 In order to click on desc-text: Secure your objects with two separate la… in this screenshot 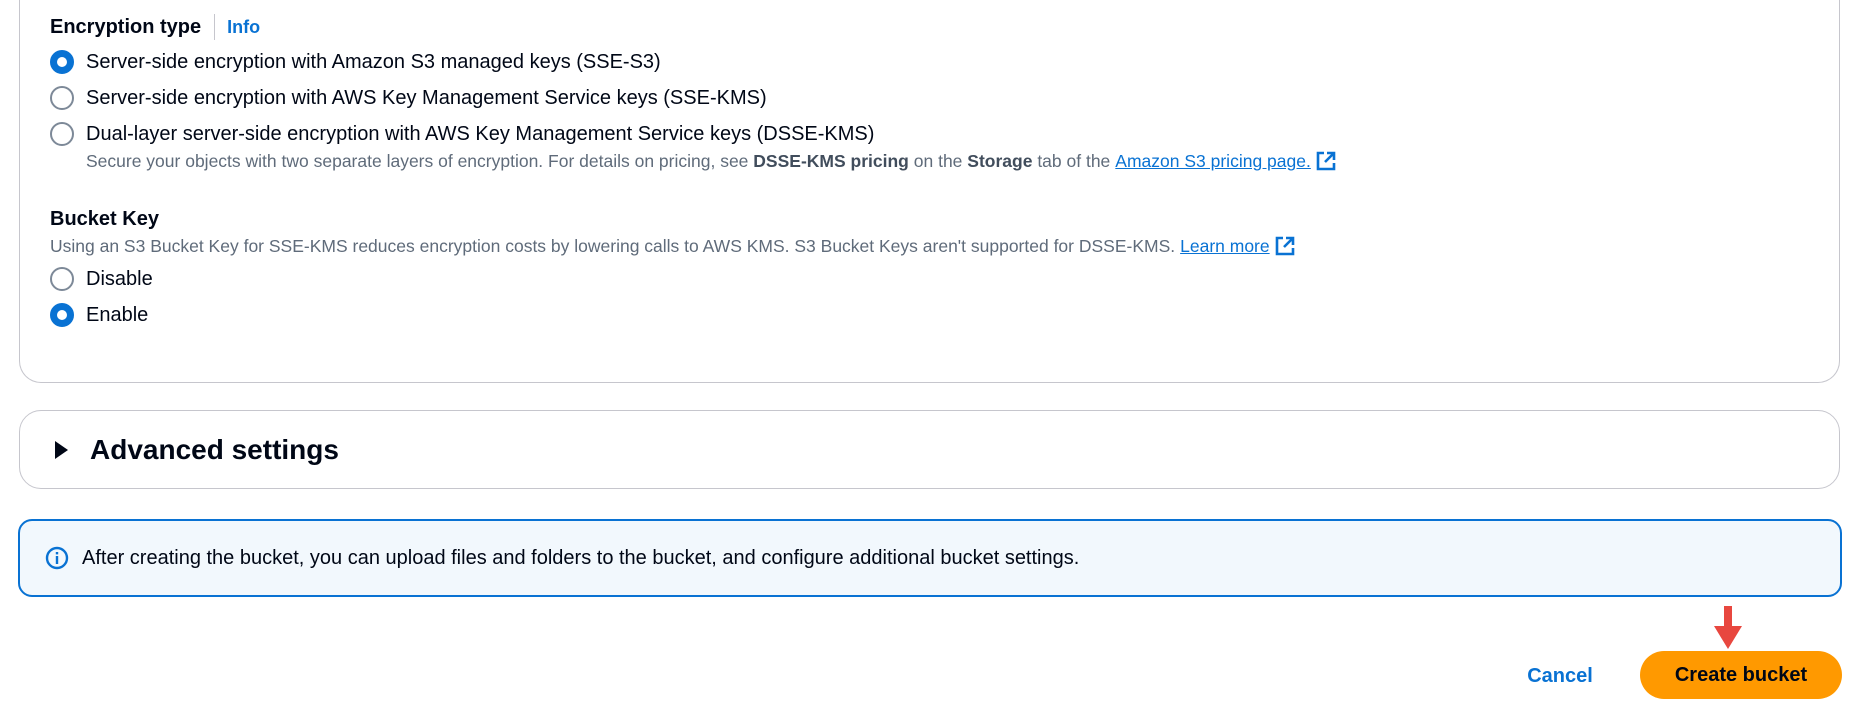, I will do `click(417, 160)`.